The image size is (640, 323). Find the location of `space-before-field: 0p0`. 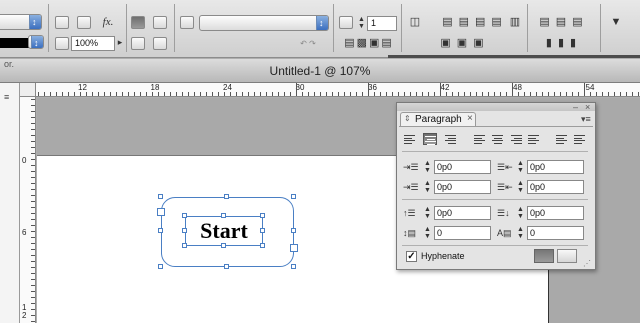

space-before-field: 0p0 is located at coordinates (462, 213).